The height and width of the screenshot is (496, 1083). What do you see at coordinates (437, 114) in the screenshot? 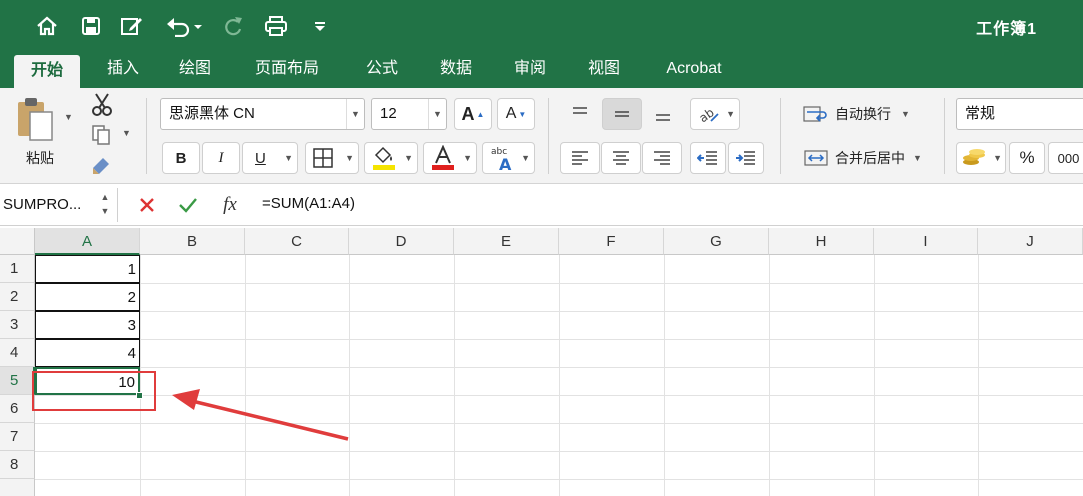
I see `font-size-caret: ▼` at bounding box center [437, 114].